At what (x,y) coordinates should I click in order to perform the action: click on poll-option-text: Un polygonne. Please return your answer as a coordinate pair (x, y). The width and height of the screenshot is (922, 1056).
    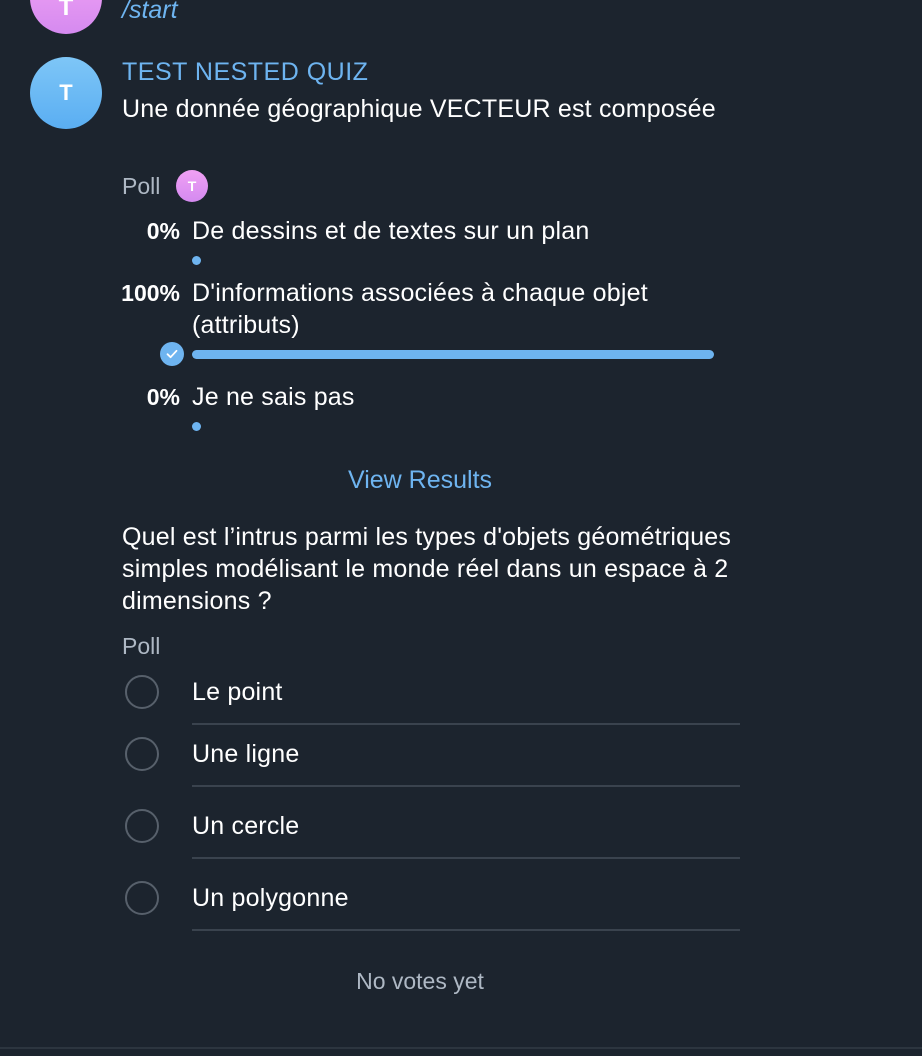
    Looking at the image, I should click on (270, 898).